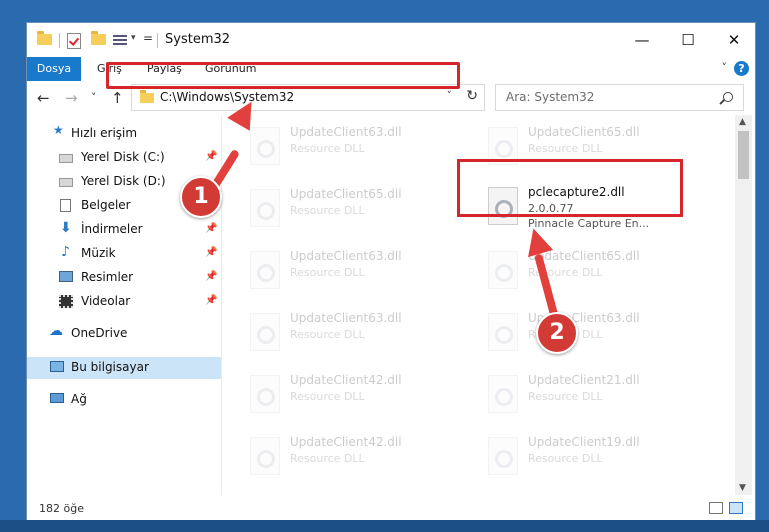 This screenshot has width=769, height=532. I want to click on title-bar: ▾ = System32 — ☐ ✕, so click(391, 40).